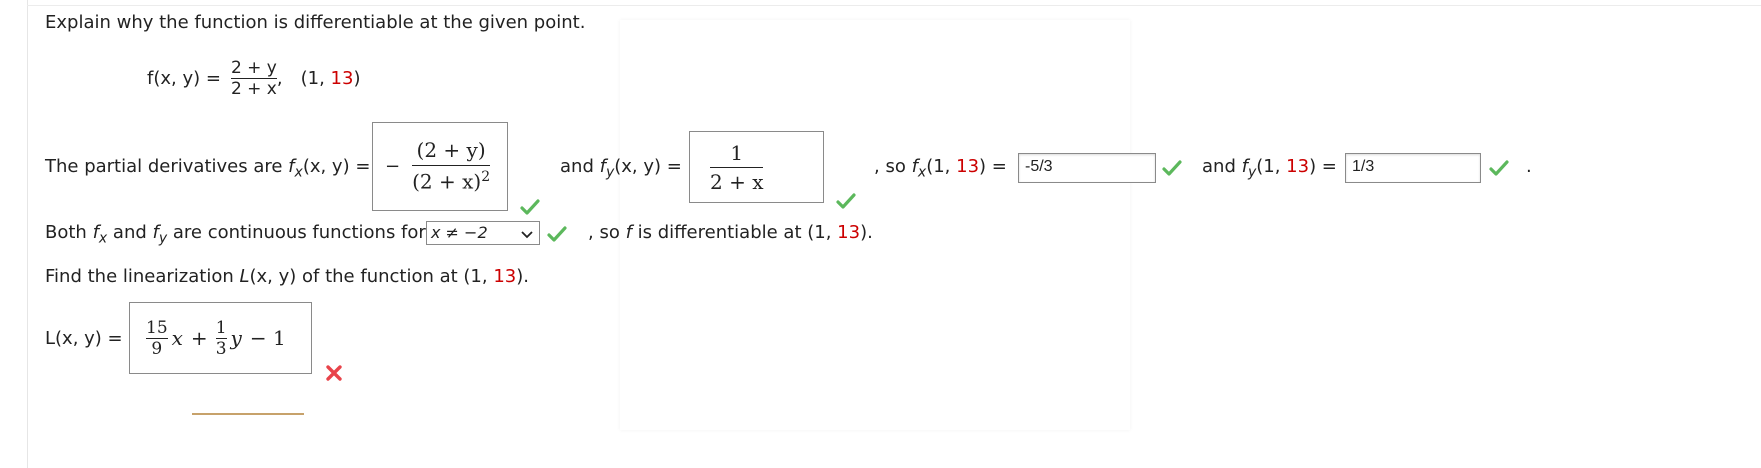  What do you see at coordinates (296, 232) in the screenshot?
I see `continuous-text: are continuous functions for` at bounding box center [296, 232].